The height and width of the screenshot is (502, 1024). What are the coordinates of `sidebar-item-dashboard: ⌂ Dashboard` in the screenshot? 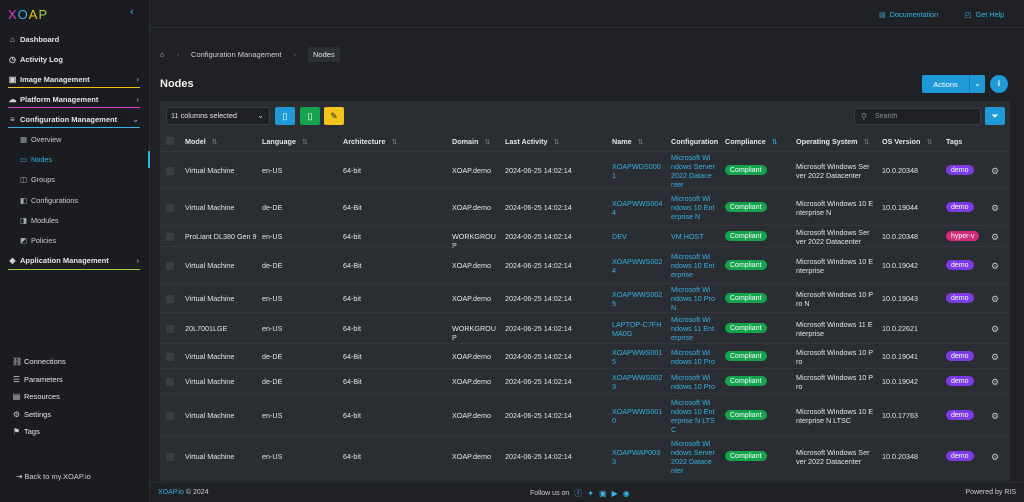 It's located at (75, 39).